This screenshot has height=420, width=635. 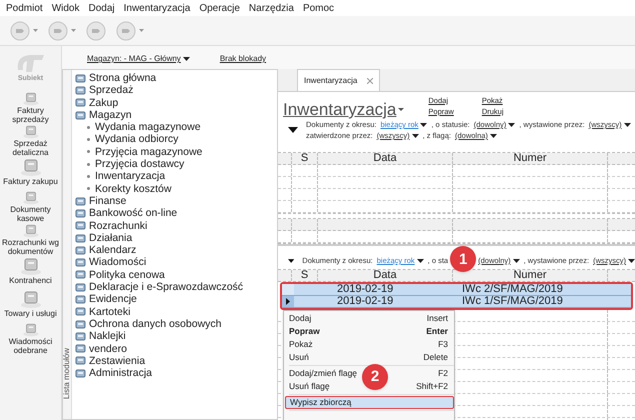 What do you see at coordinates (101, 8) in the screenshot?
I see `menu-item: Dodaj` at bounding box center [101, 8].